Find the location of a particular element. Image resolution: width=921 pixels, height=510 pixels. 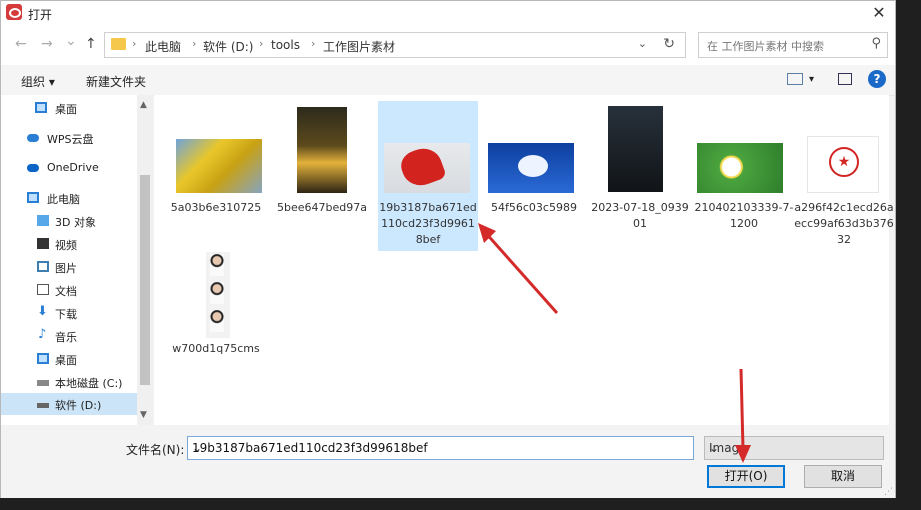

dark-poster-photo-thumbnail is located at coordinates (635, 149).